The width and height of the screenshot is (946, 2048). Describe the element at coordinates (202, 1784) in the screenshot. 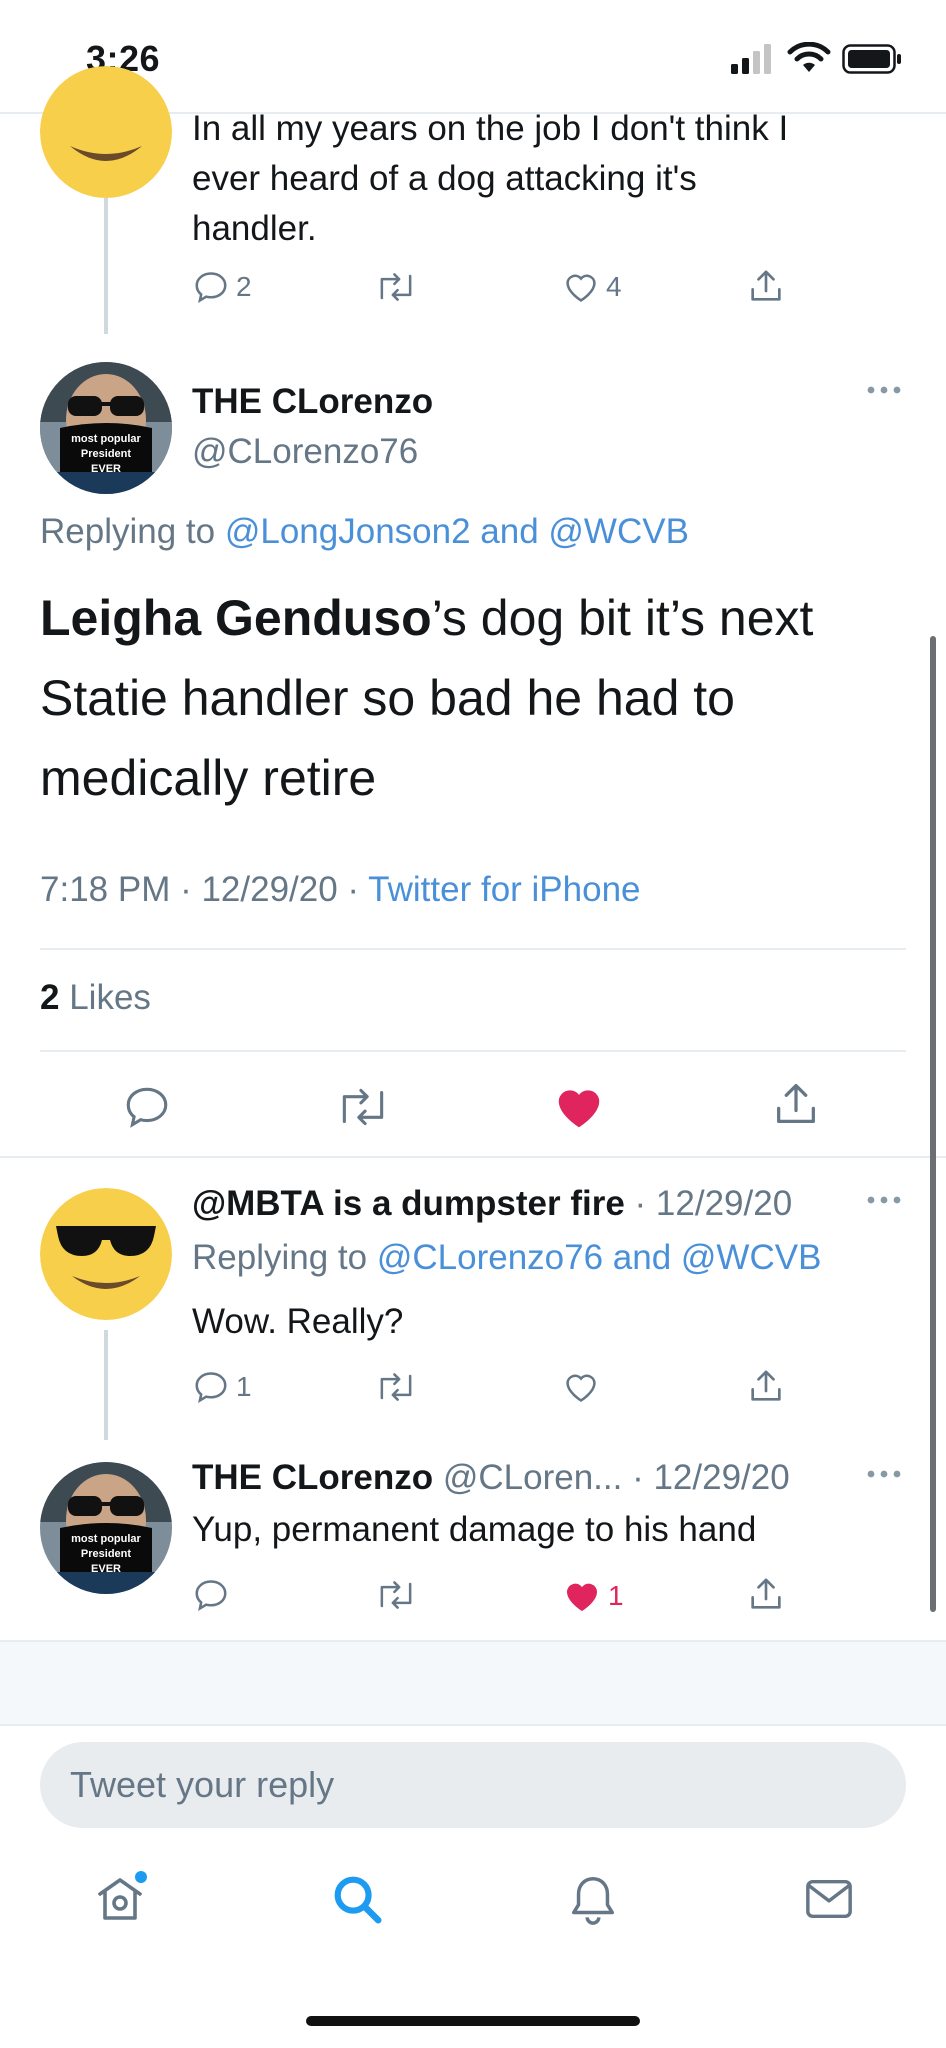

I see `reply-input-placeholder: Tweet your reply` at that location.